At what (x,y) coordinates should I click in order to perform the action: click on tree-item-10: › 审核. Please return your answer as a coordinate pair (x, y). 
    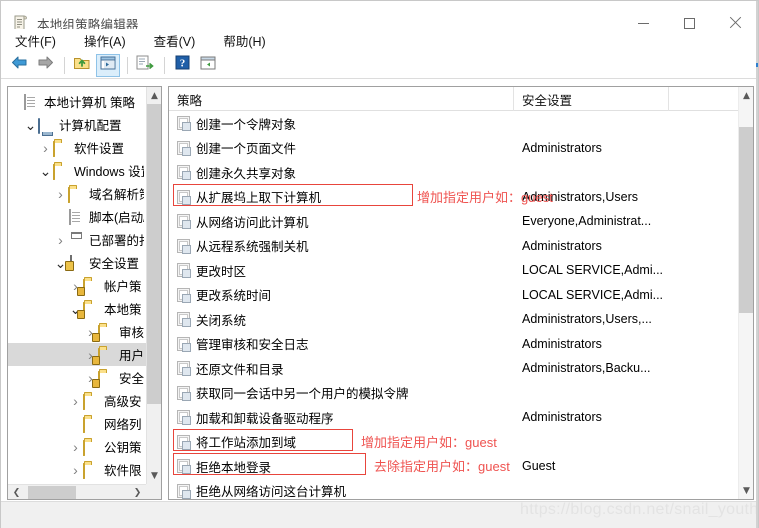
    Looking at the image, I should click on (77, 331).